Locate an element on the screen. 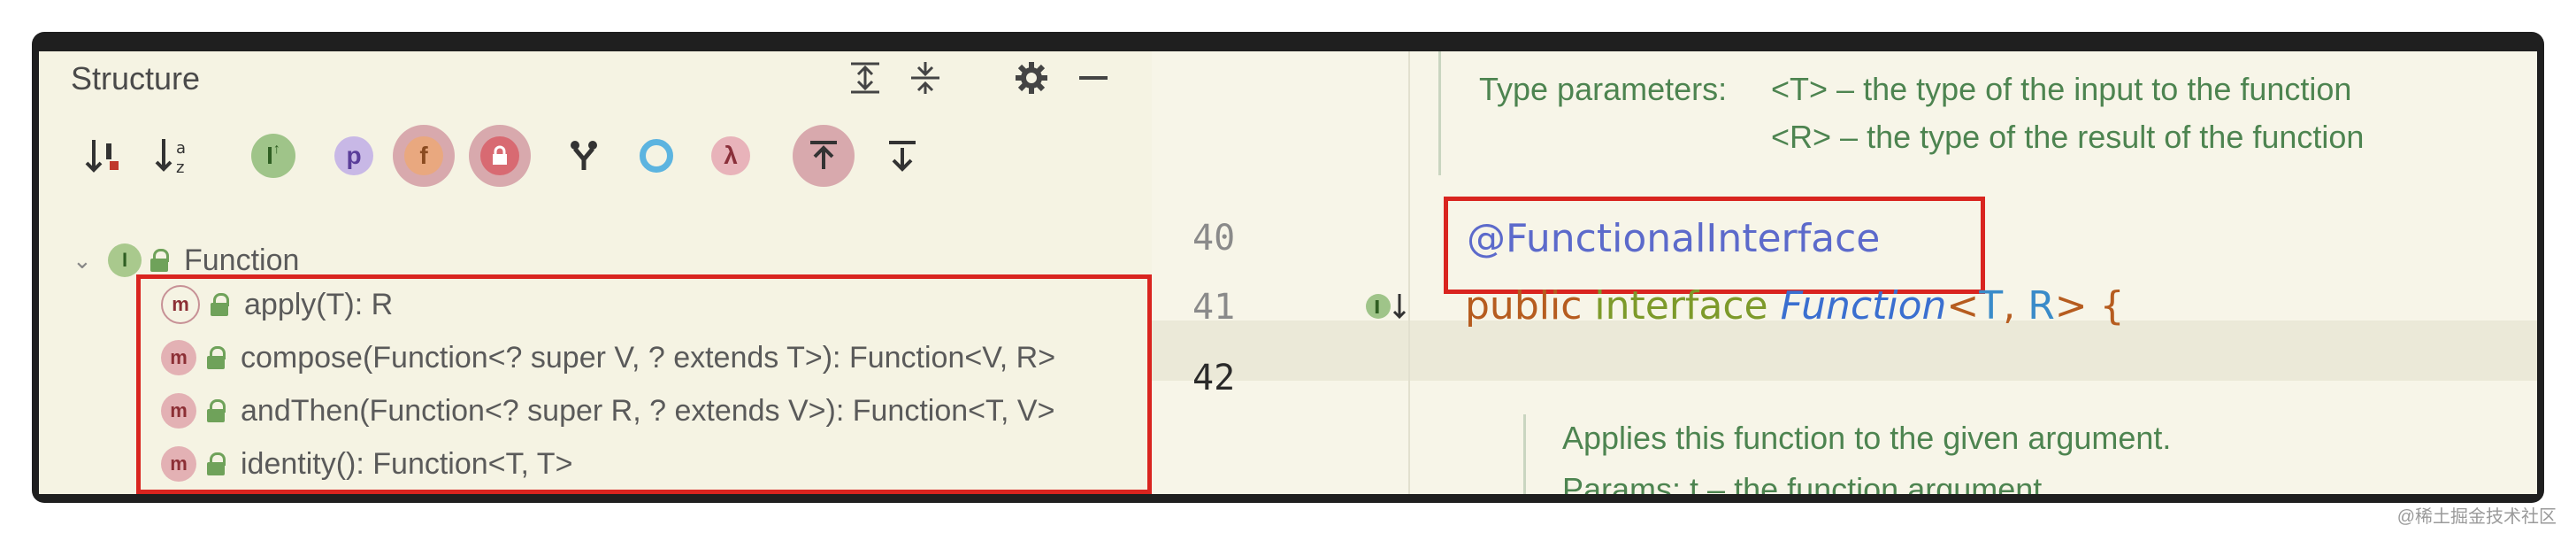 The width and height of the screenshot is (2576, 533). autoscroll-from-source-icon is located at coordinates (902, 155).